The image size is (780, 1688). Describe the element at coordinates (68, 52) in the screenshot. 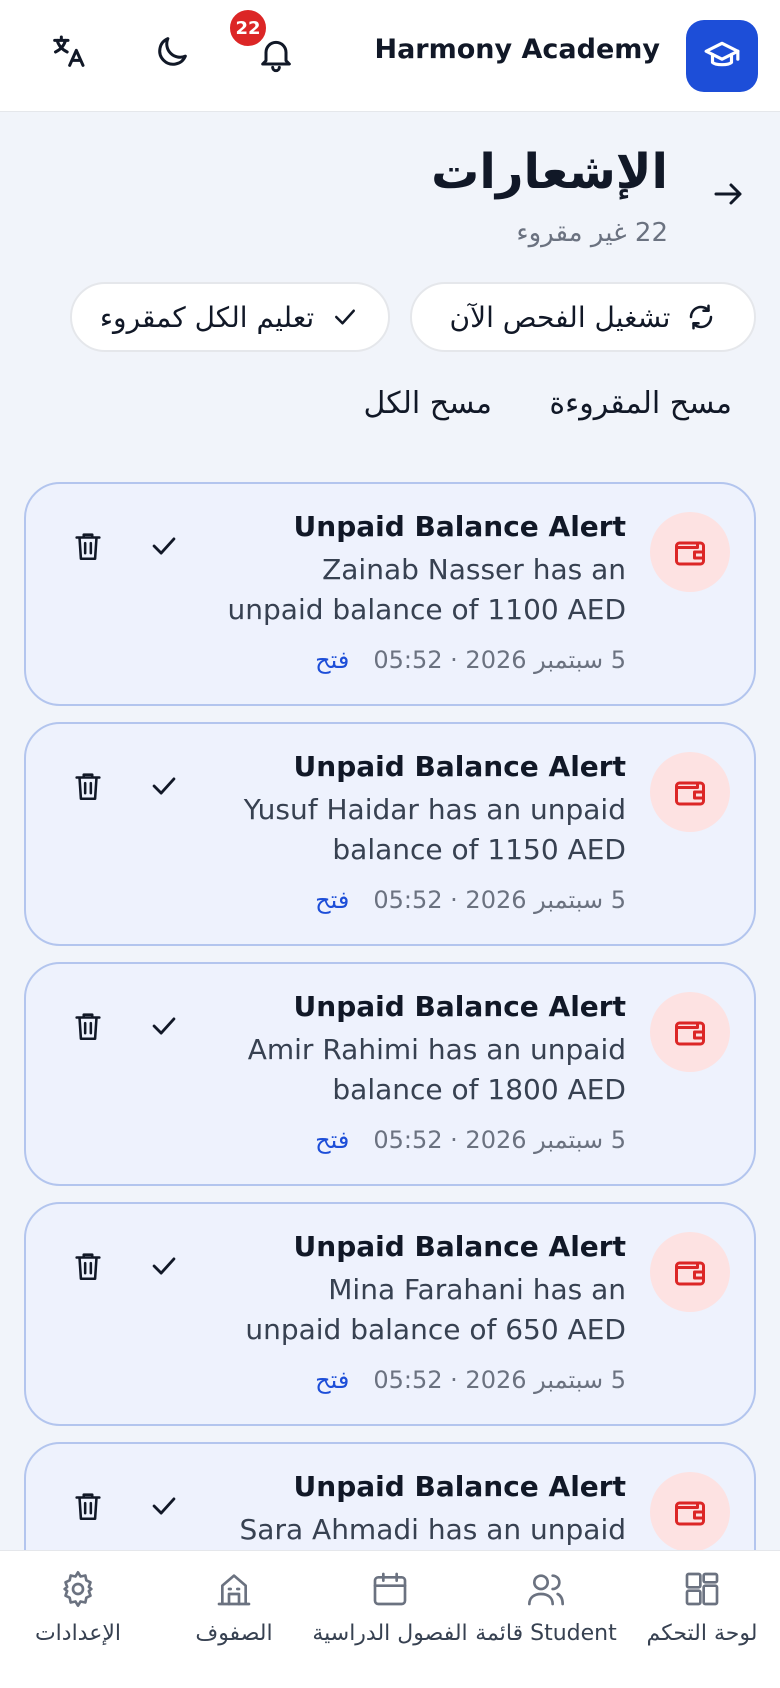

I see `translate-icon` at that location.